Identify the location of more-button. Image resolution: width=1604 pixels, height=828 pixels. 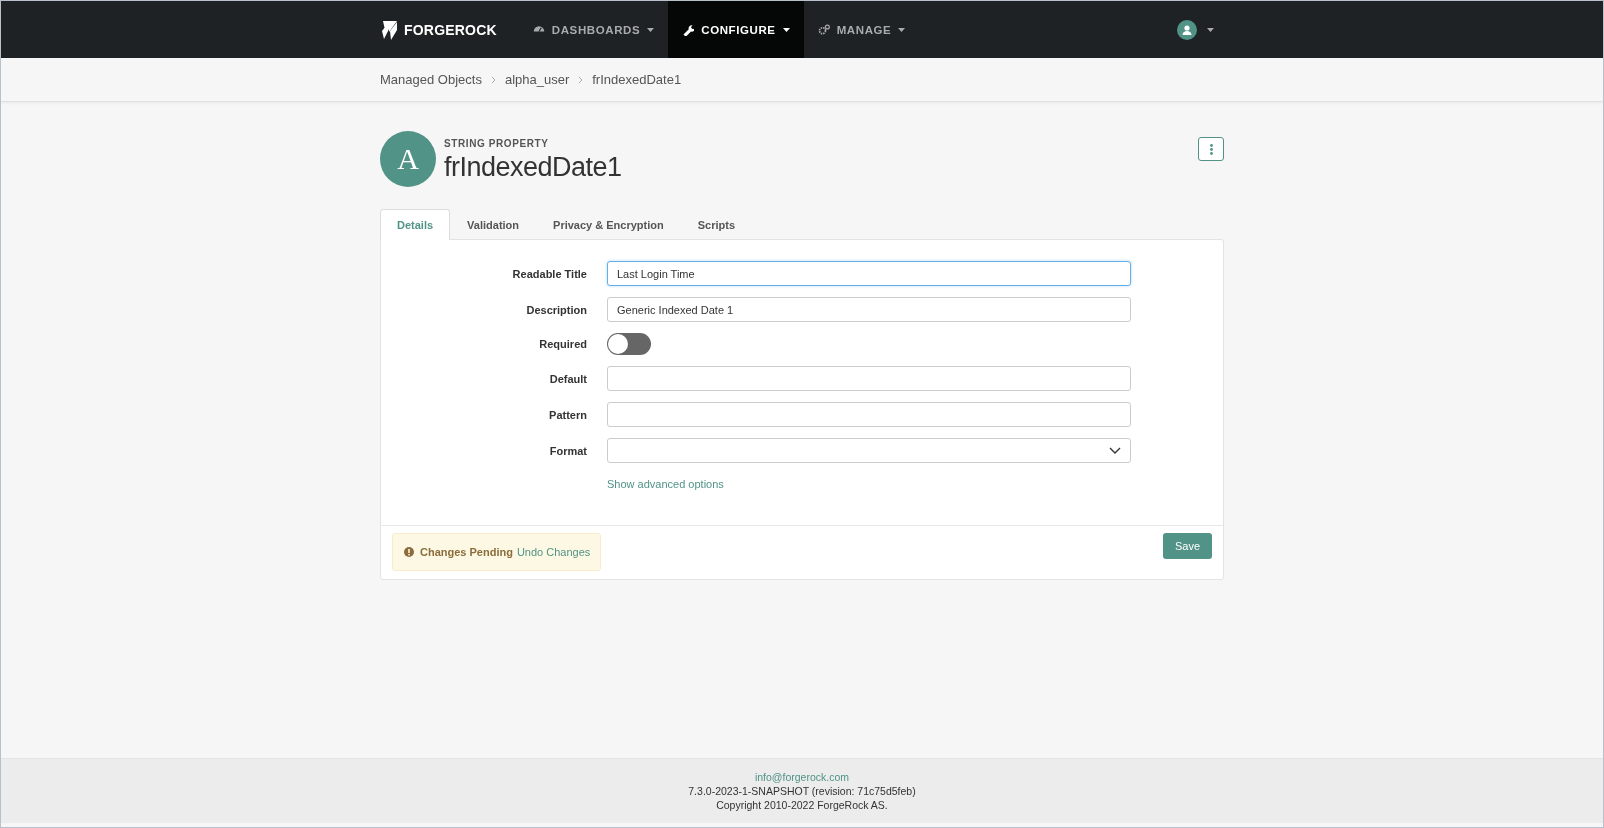
(1211, 149).